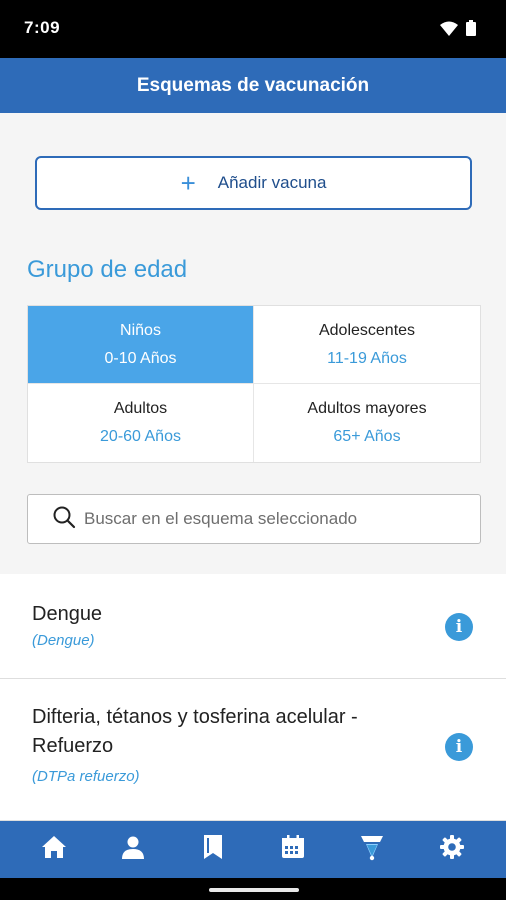 This screenshot has height=900, width=506. What do you see at coordinates (141, 423) in the screenshot?
I see `age-group-adultos: Adultos 20-60 Años` at bounding box center [141, 423].